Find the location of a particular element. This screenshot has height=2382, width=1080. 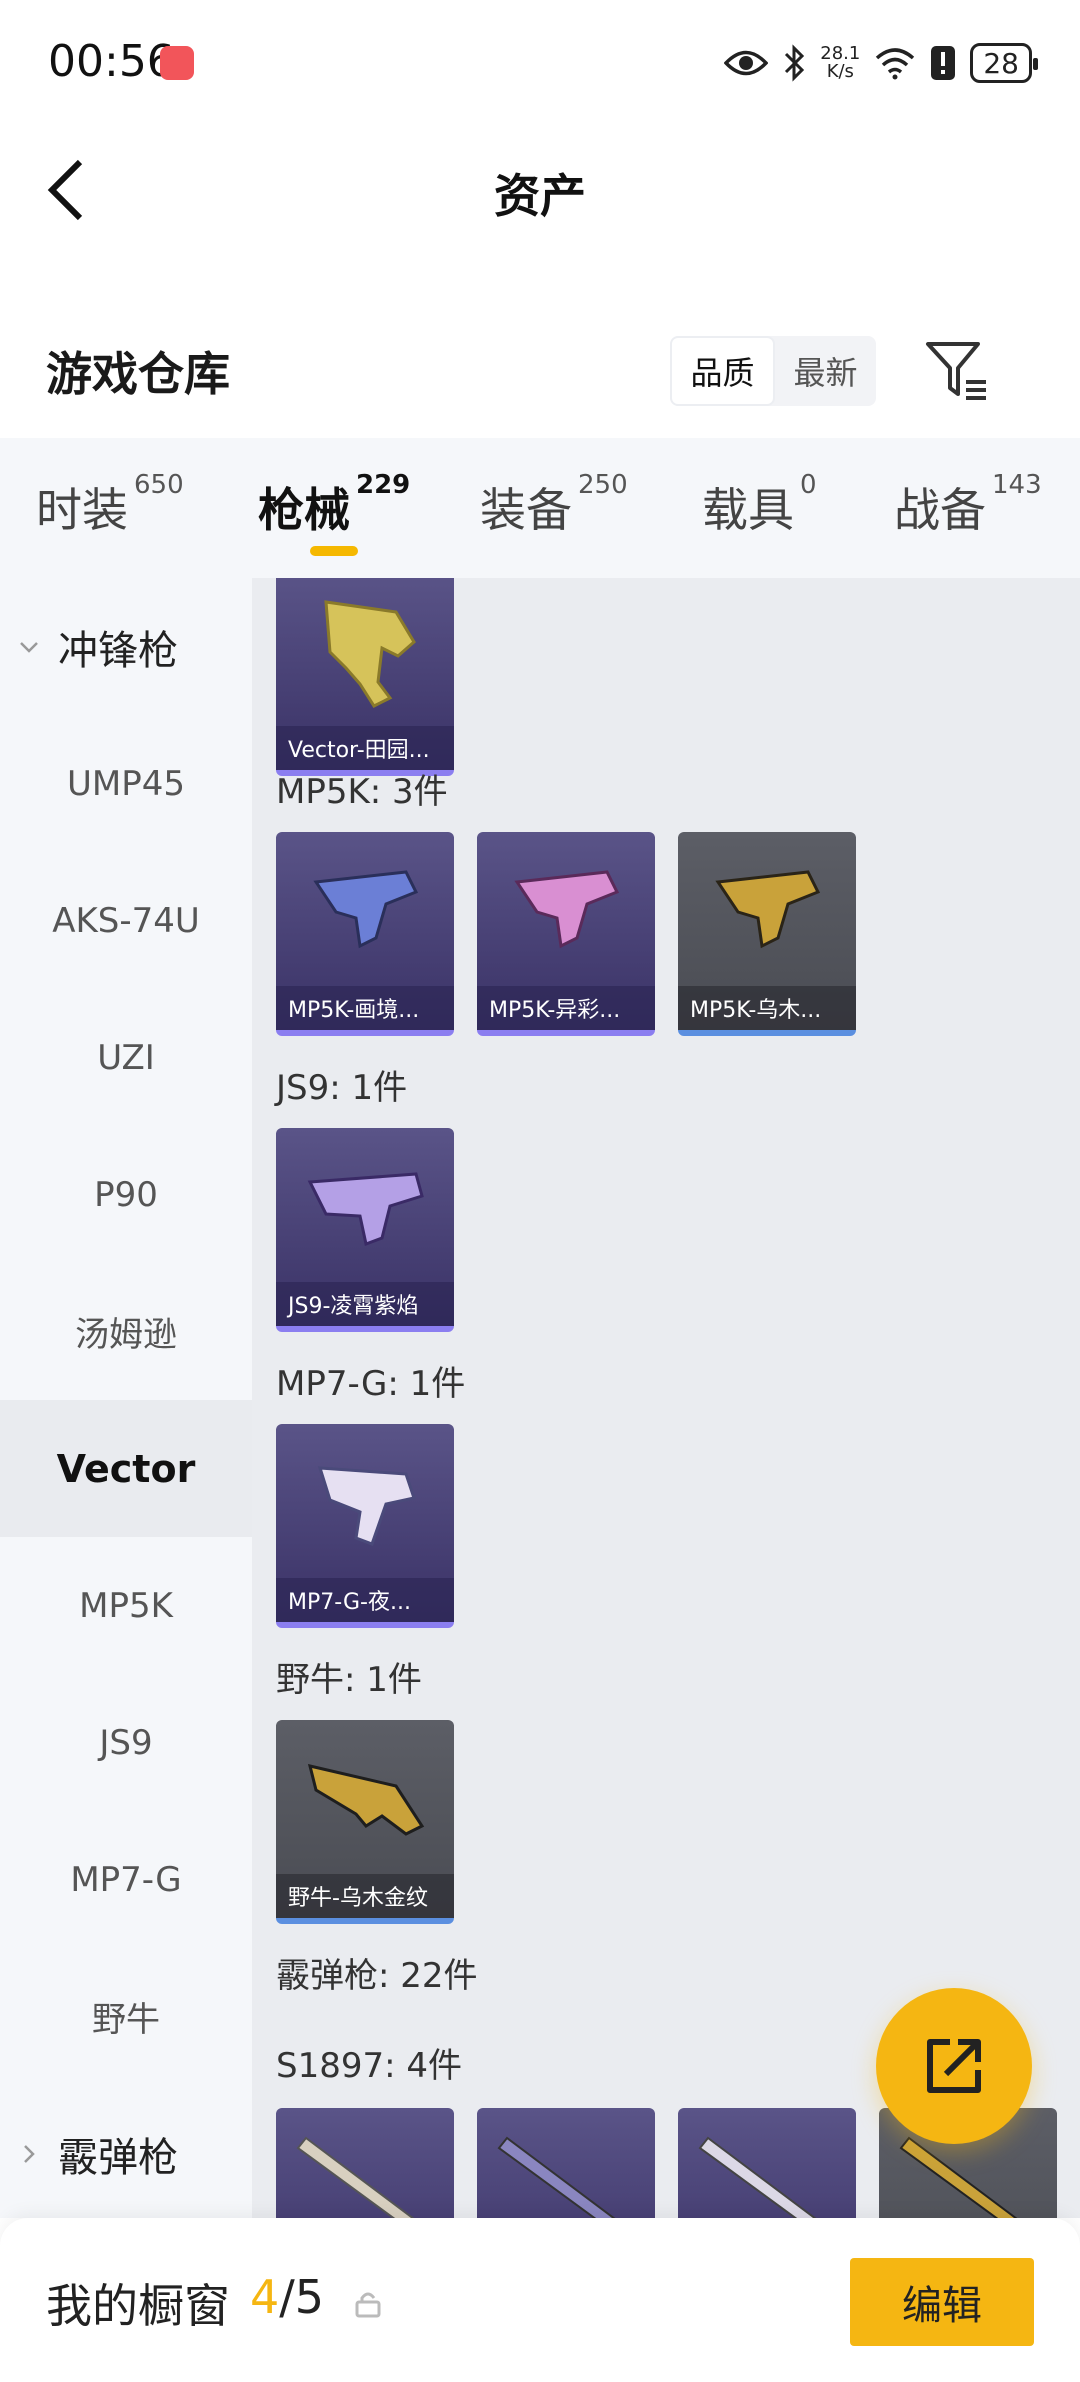

status-icons: 28.1 K/s 28 is located at coordinates (881, 63).